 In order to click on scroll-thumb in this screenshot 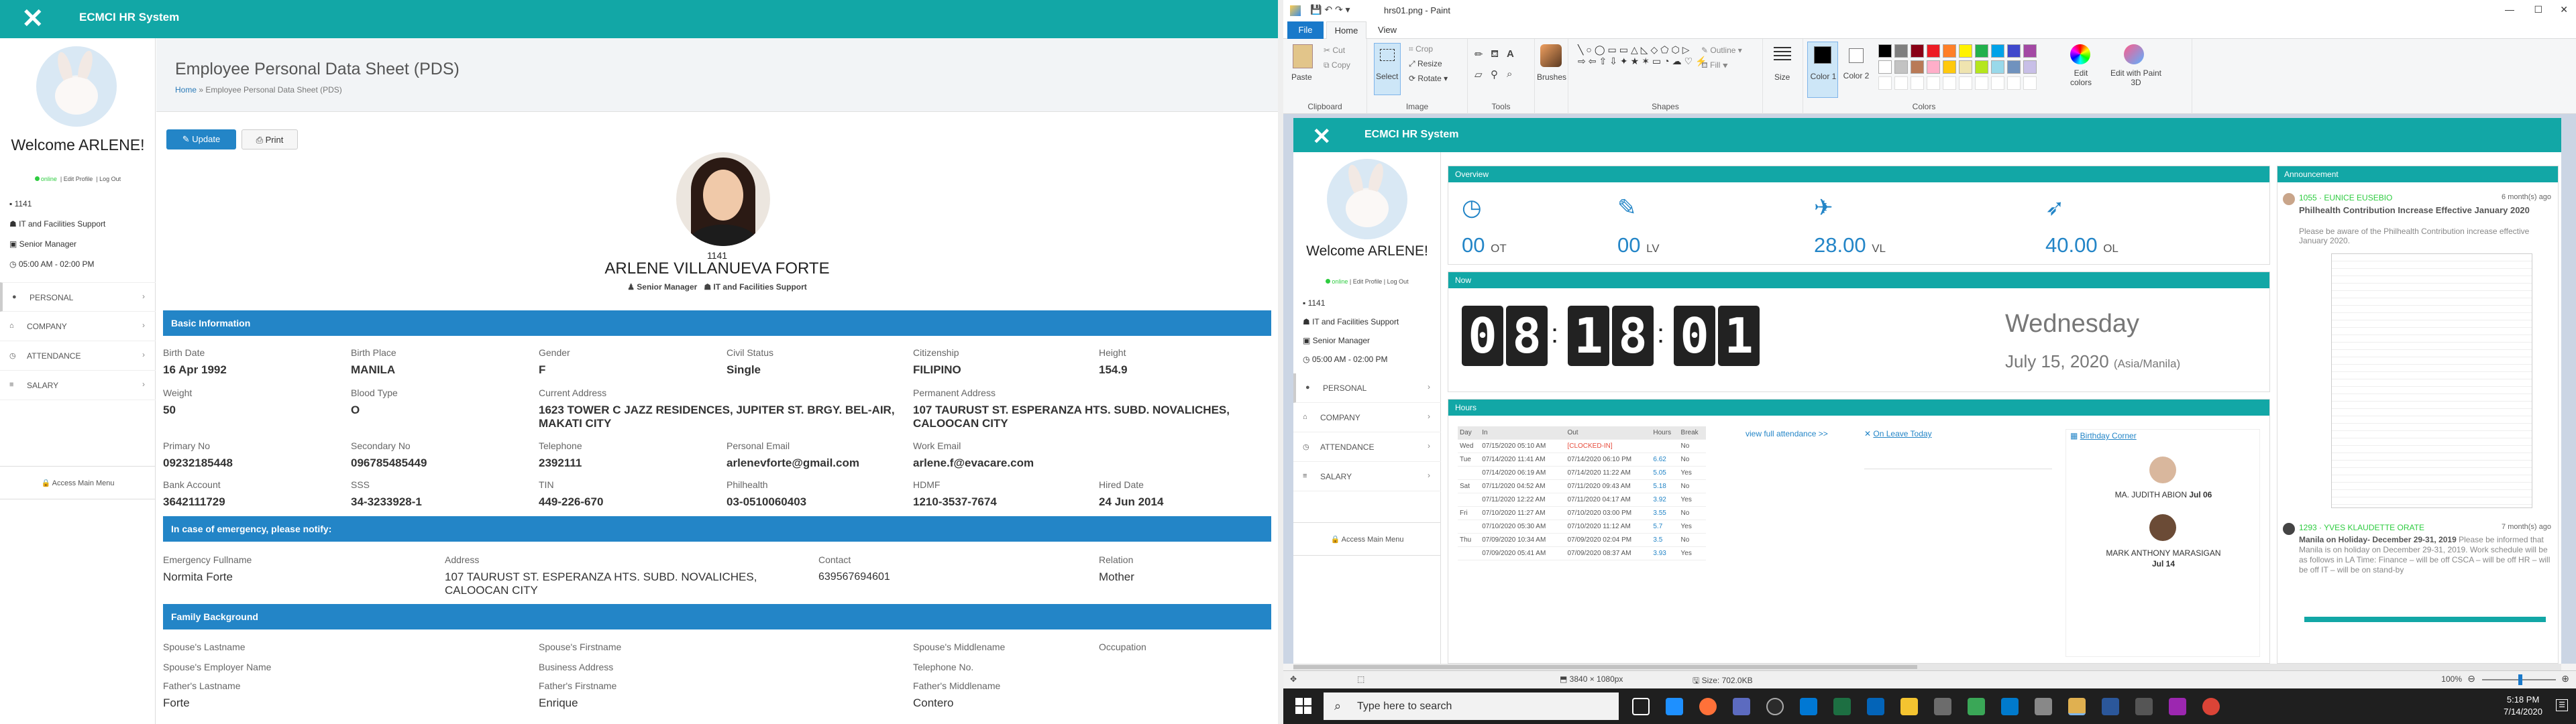, I will do `click(1605, 667)`.